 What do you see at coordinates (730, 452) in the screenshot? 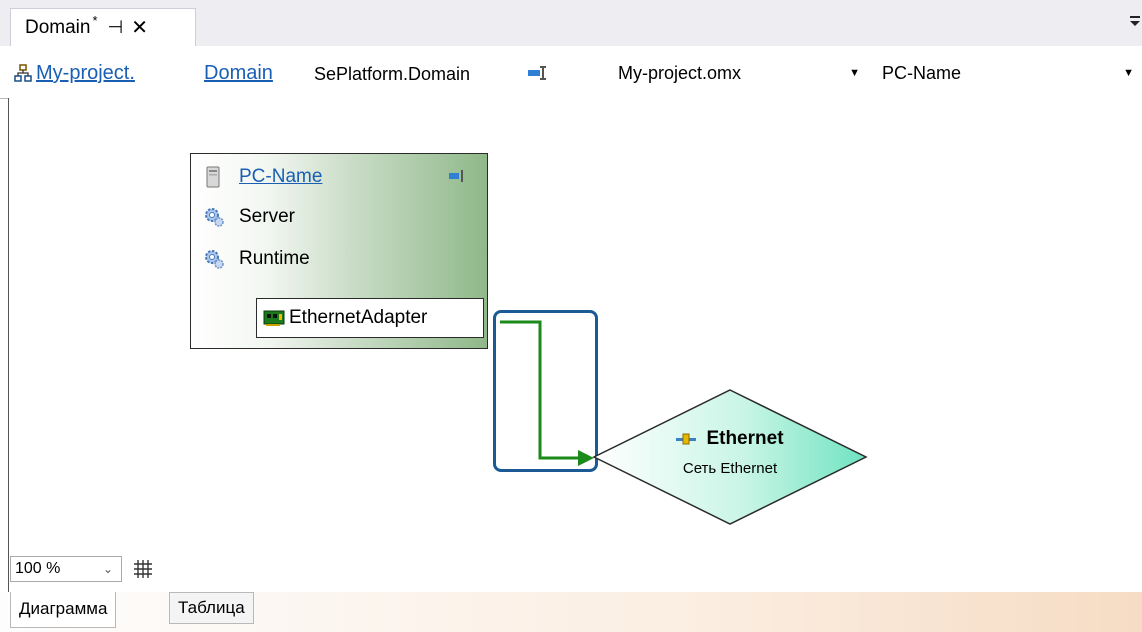
I see `network-label: Ethernet Сеть Ethernet` at bounding box center [730, 452].